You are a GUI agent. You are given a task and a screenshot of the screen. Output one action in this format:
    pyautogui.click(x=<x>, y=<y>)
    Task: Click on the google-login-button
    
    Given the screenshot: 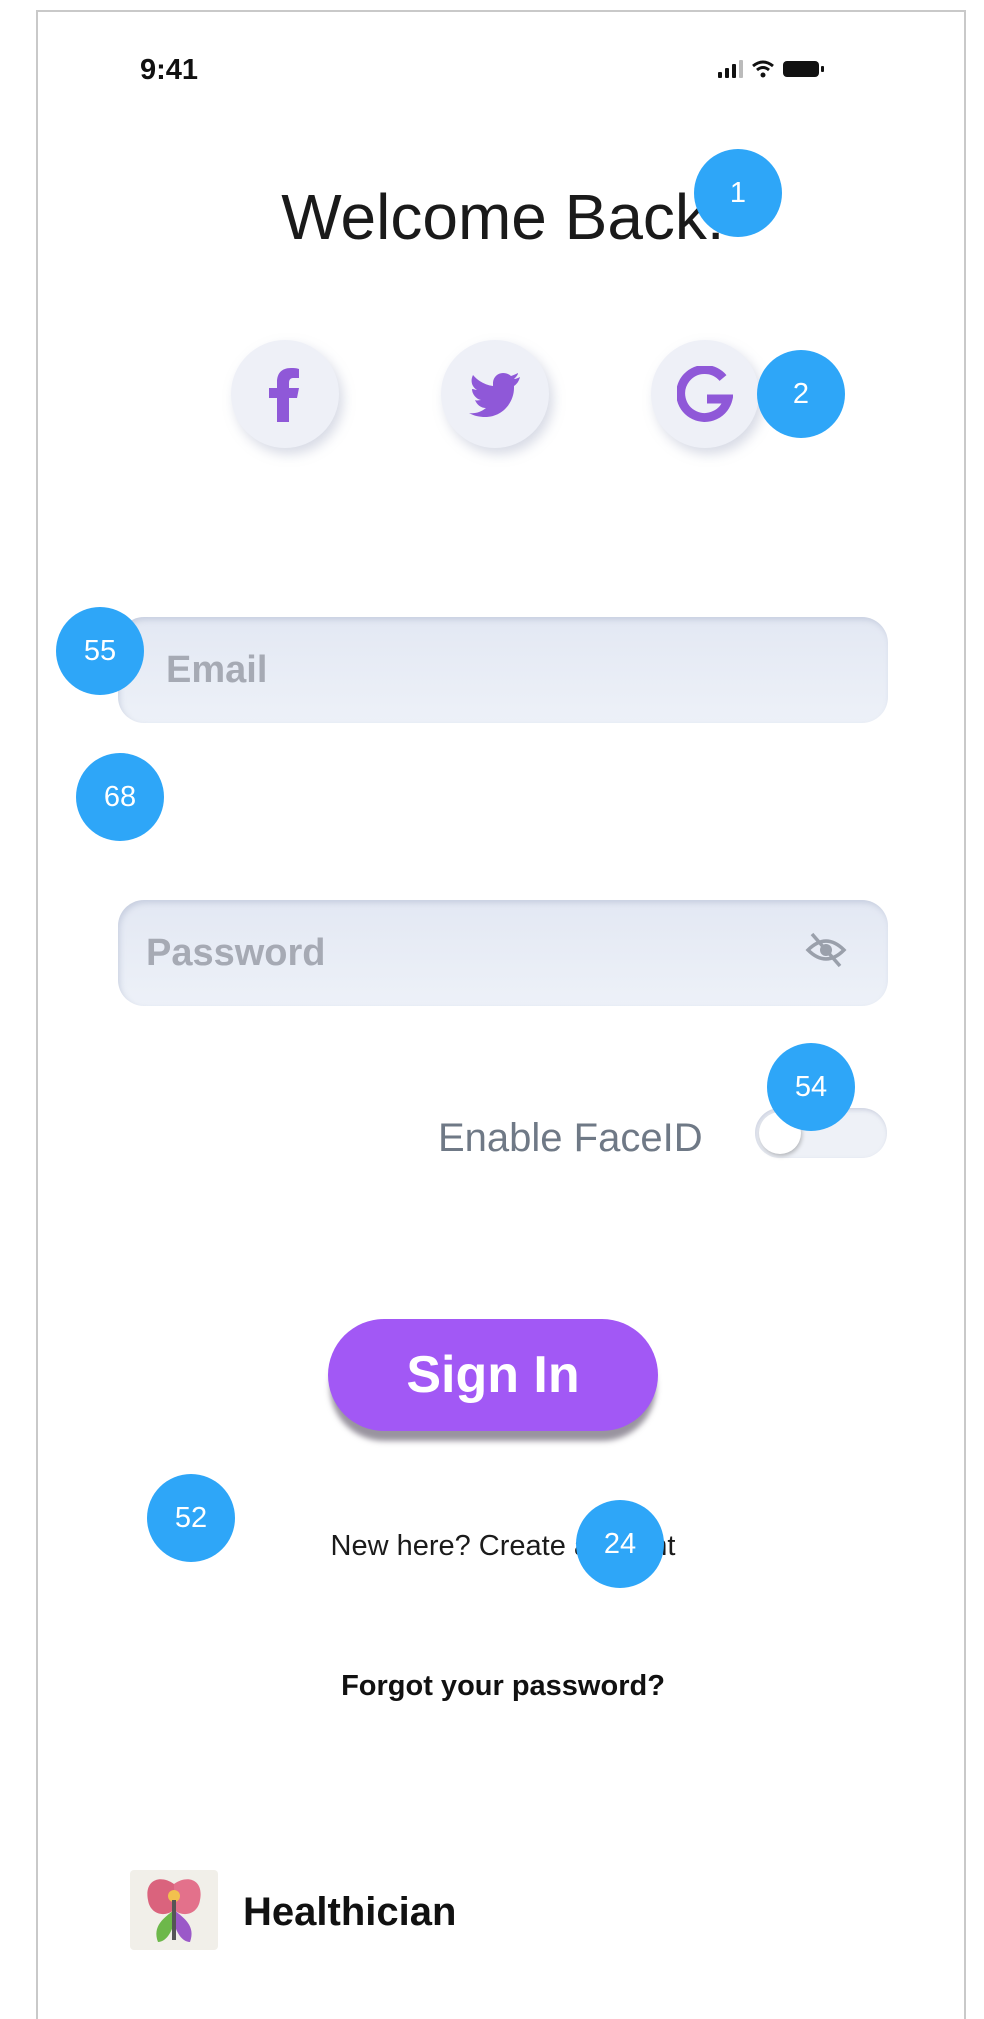 What is the action you would take?
    pyautogui.click(x=705, y=394)
    